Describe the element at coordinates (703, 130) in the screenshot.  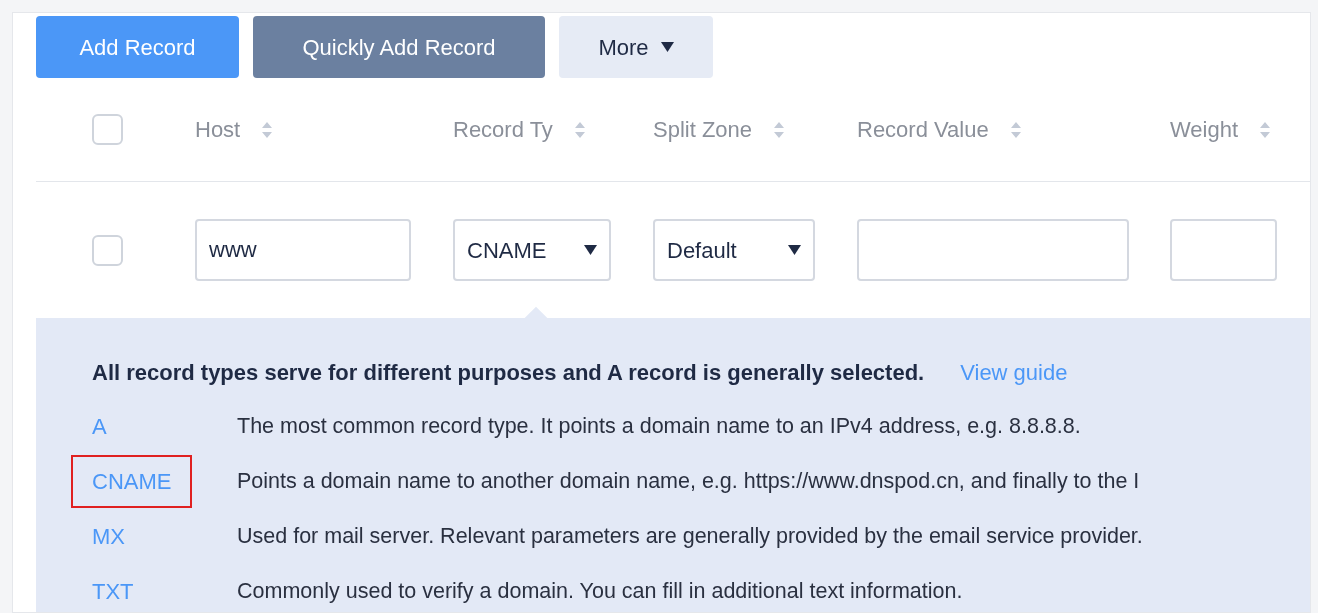
I see `column-header: Split Zone` at that location.